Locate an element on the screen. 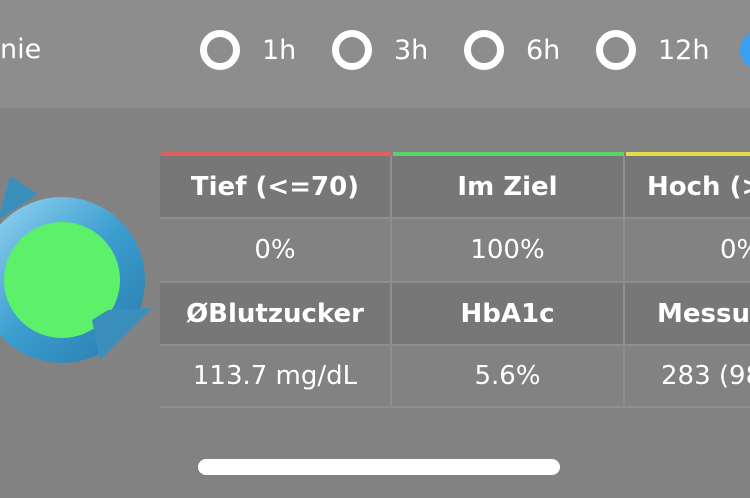 This screenshot has height=498, width=750. range-option-1h: 1h is located at coordinates (248, 50).